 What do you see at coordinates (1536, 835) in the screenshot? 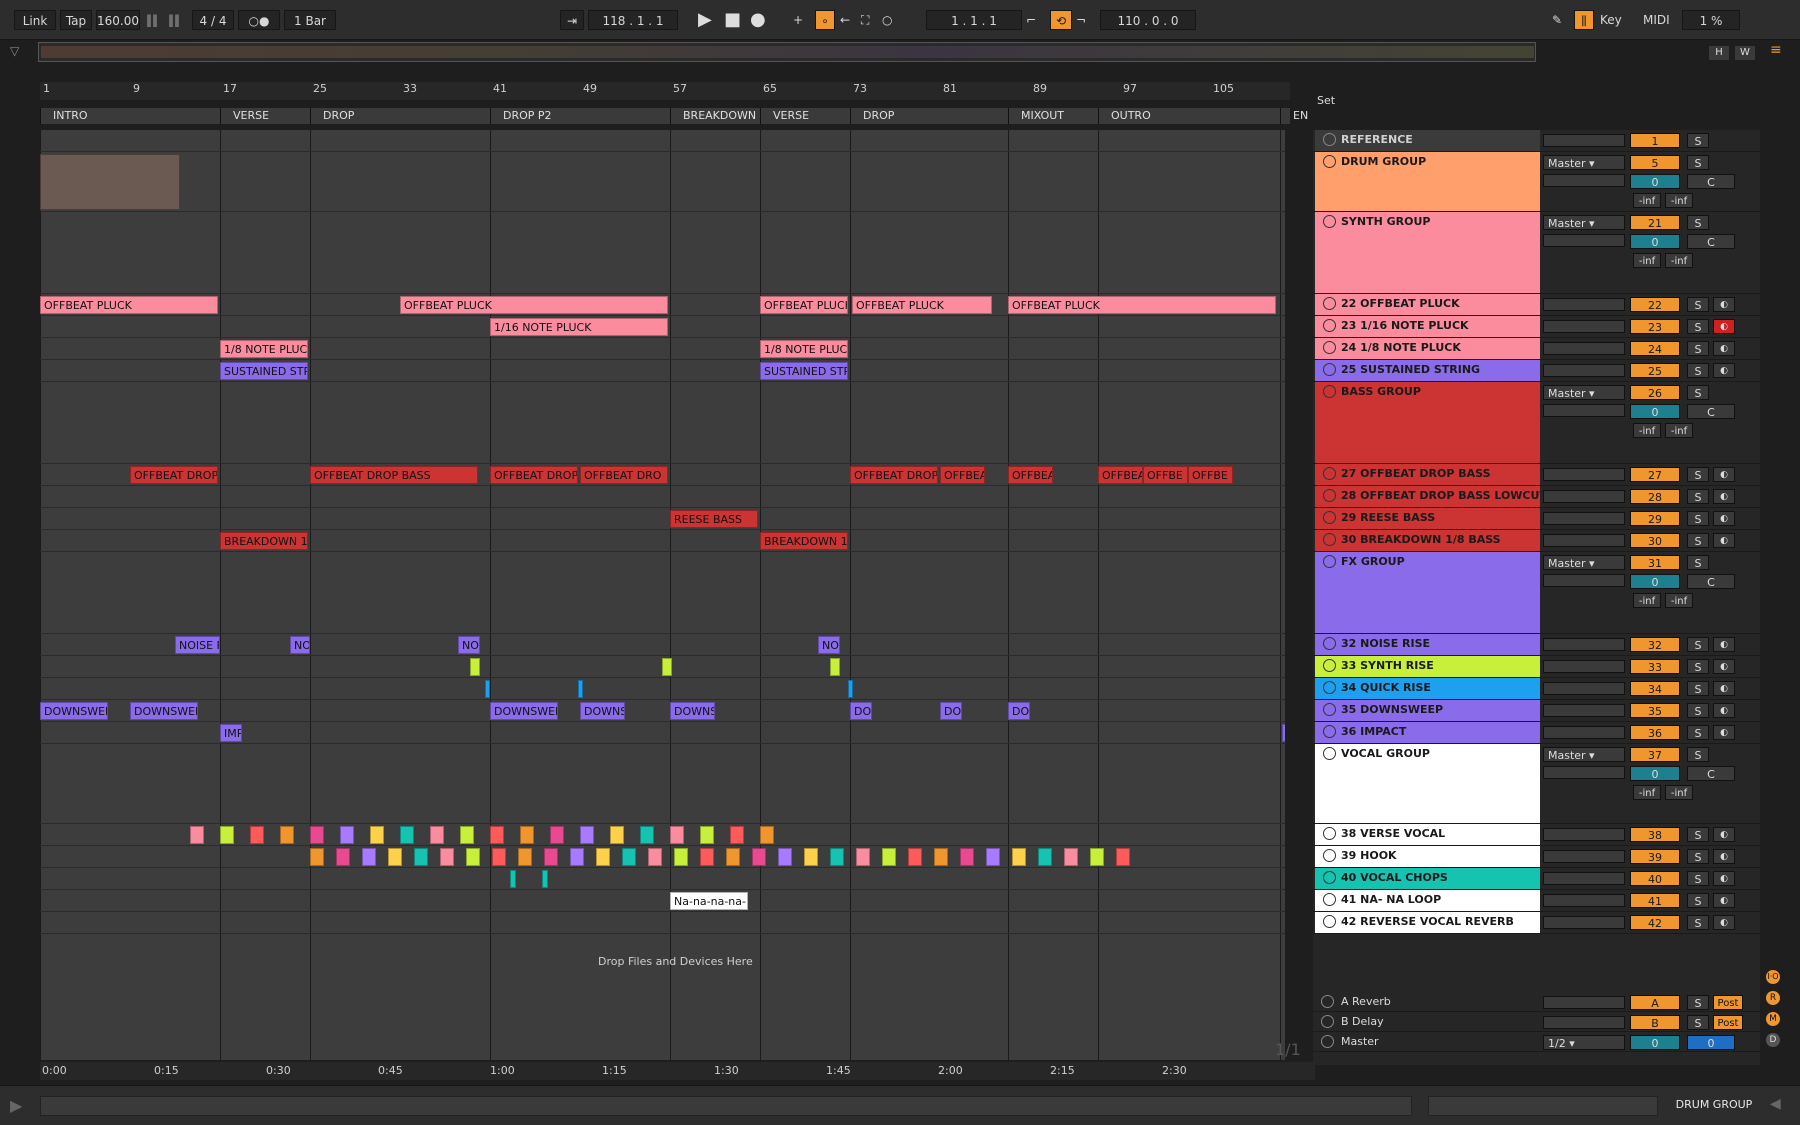
I see `track-row-t38: 38 VERSE VOCAL 38 S ◐` at bounding box center [1536, 835].